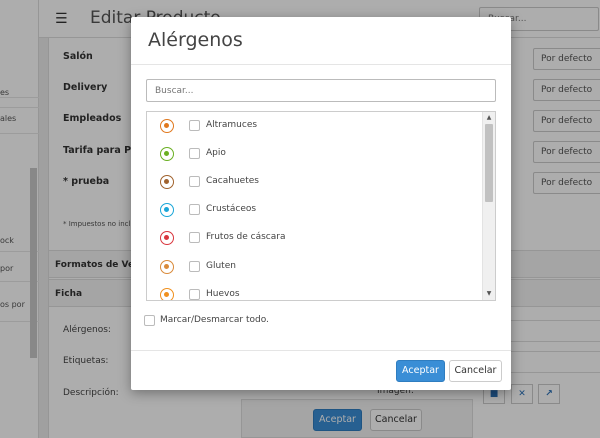 Image resolution: width=600 pixels, height=438 pixels. I want to click on peanut-icon, so click(167, 182).